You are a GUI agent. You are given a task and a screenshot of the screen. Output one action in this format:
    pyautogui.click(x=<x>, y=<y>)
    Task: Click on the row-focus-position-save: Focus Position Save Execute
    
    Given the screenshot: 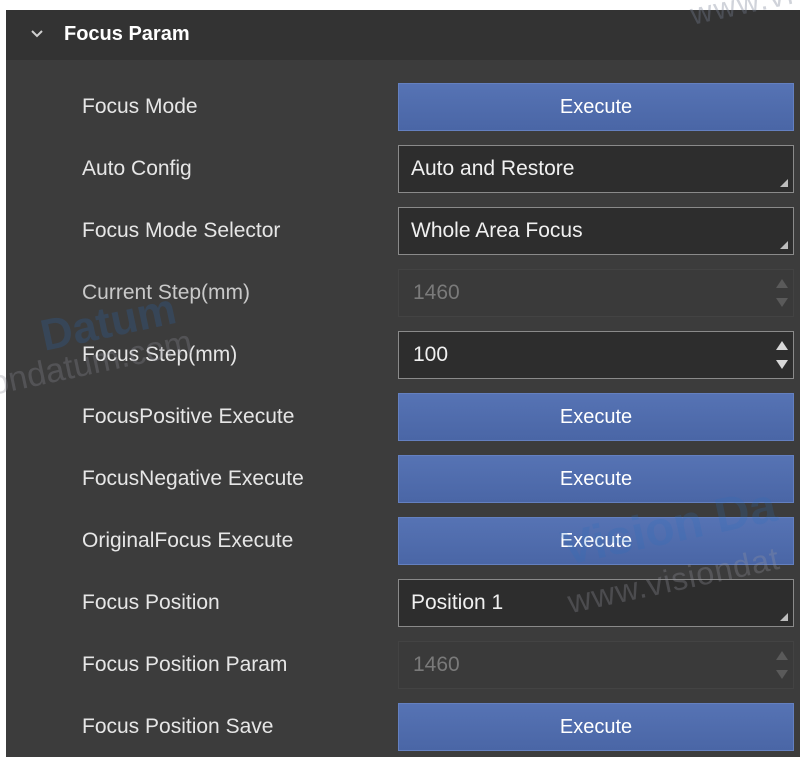 What is the action you would take?
    pyautogui.click(x=403, y=726)
    